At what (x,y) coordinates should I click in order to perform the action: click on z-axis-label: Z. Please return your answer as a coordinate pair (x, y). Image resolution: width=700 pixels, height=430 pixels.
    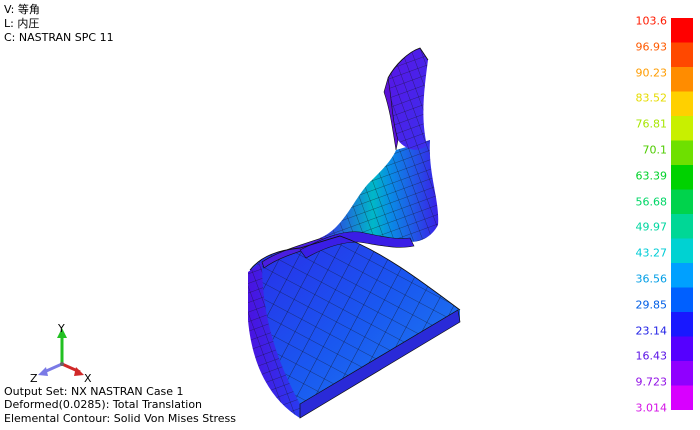
    Looking at the image, I should click on (34, 378).